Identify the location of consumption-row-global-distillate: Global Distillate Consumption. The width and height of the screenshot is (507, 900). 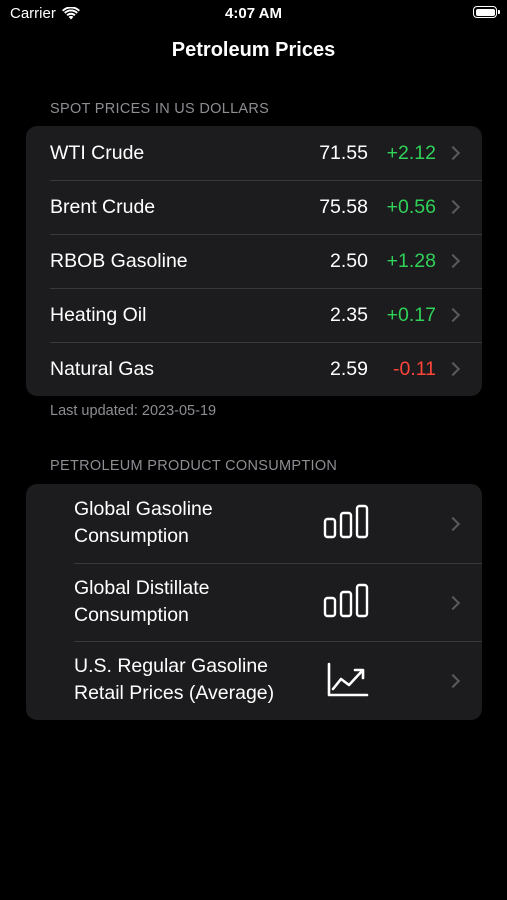
(254, 602).